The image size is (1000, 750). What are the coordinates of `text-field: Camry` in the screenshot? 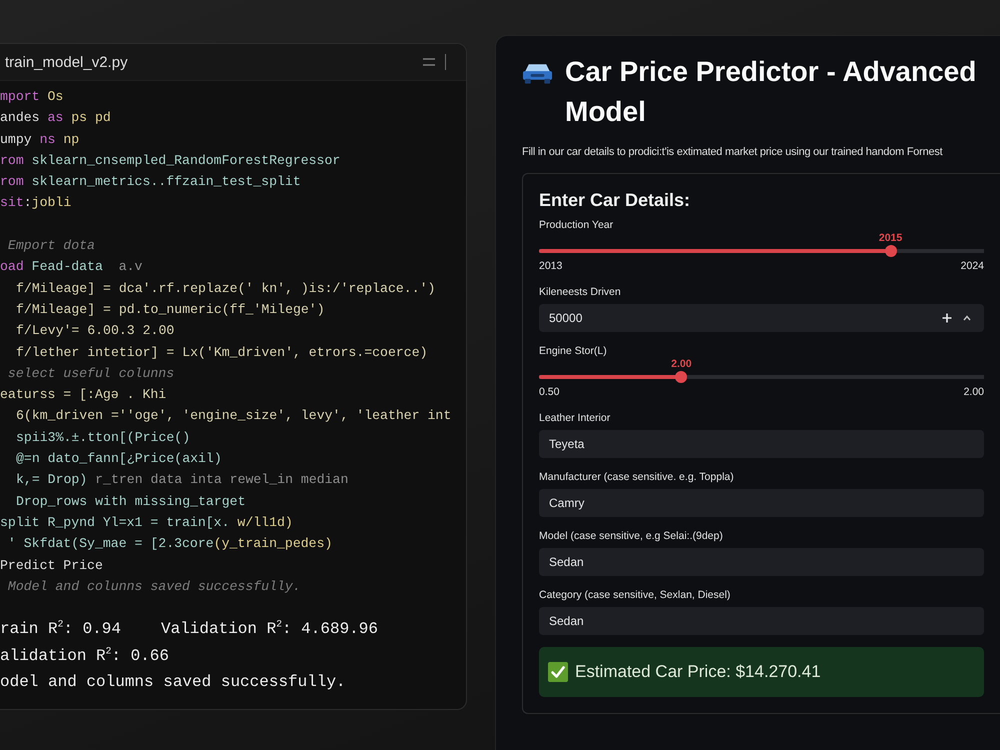 It's located at (761, 503).